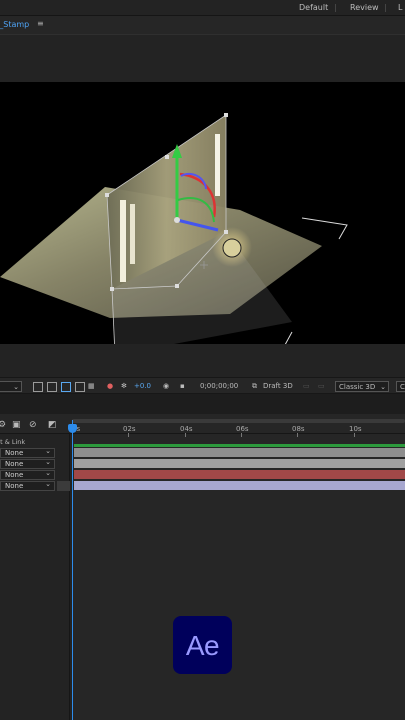 The height and width of the screenshot is (720, 405). What do you see at coordinates (72, 428) in the screenshot?
I see `current-time-indicator-head` at bounding box center [72, 428].